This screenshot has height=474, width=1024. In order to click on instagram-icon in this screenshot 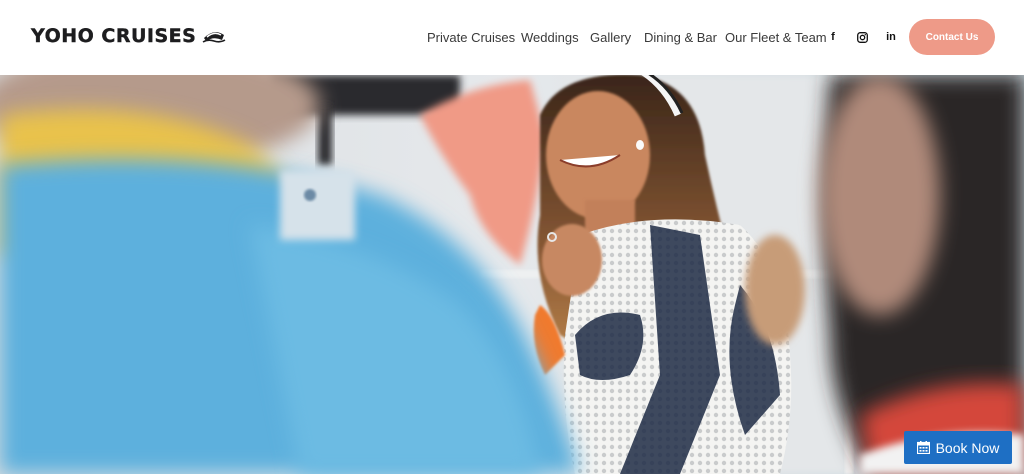, I will do `click(862, 37)`.